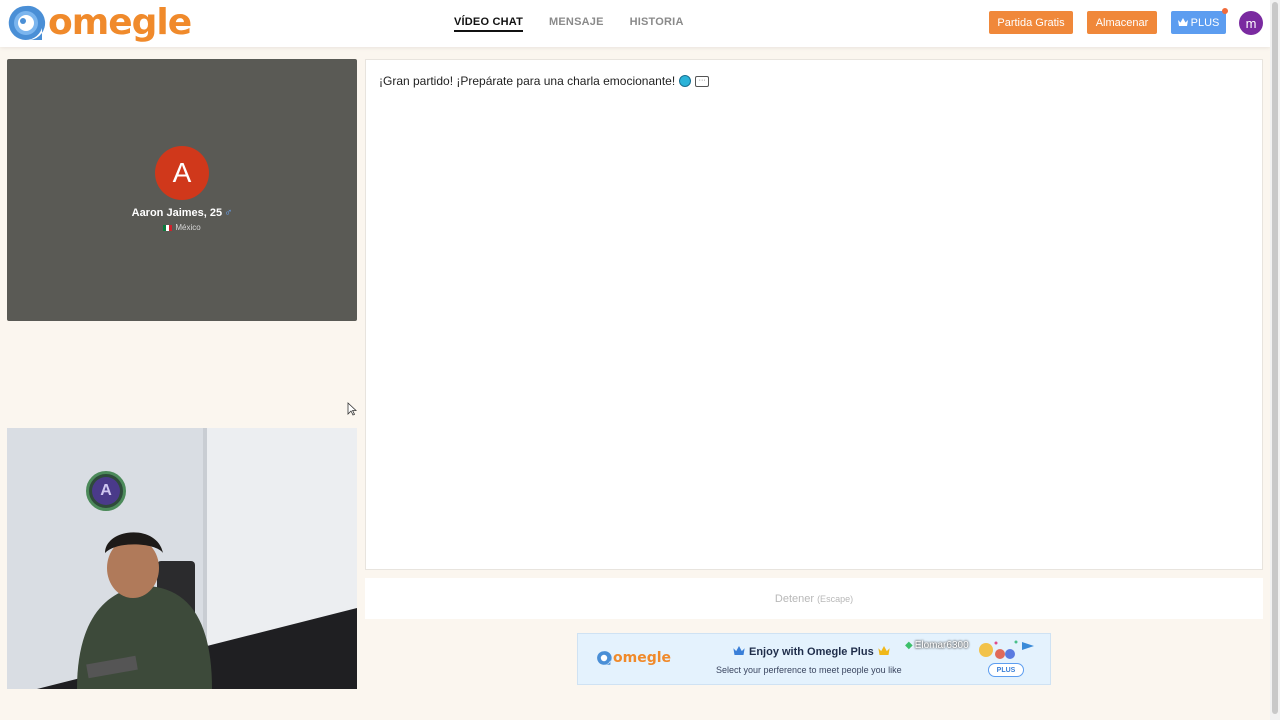 The image size is (1280, 720). I want to click on store-button: Almacenar, so click(1122, 22).